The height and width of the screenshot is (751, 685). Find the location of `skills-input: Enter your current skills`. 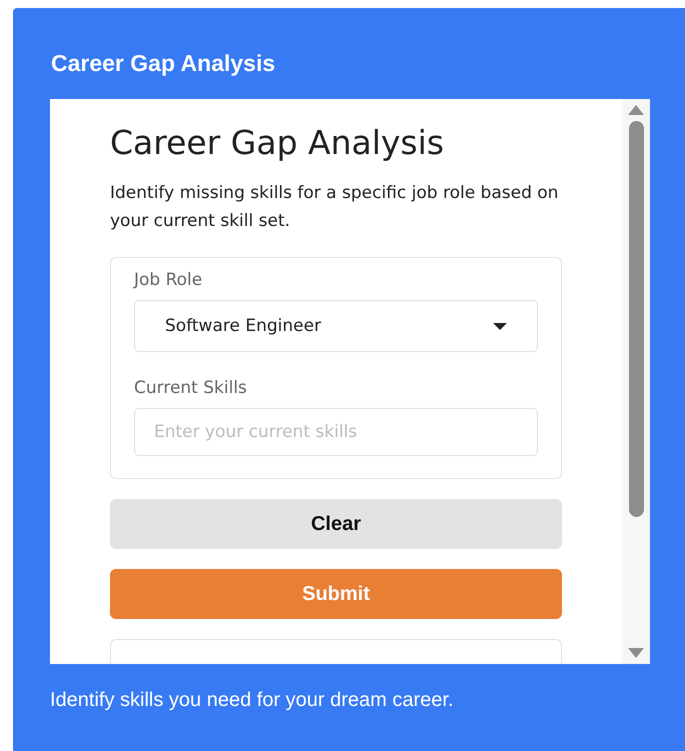

skills-input: Enter your current skills is located at coordinates (336, 432).